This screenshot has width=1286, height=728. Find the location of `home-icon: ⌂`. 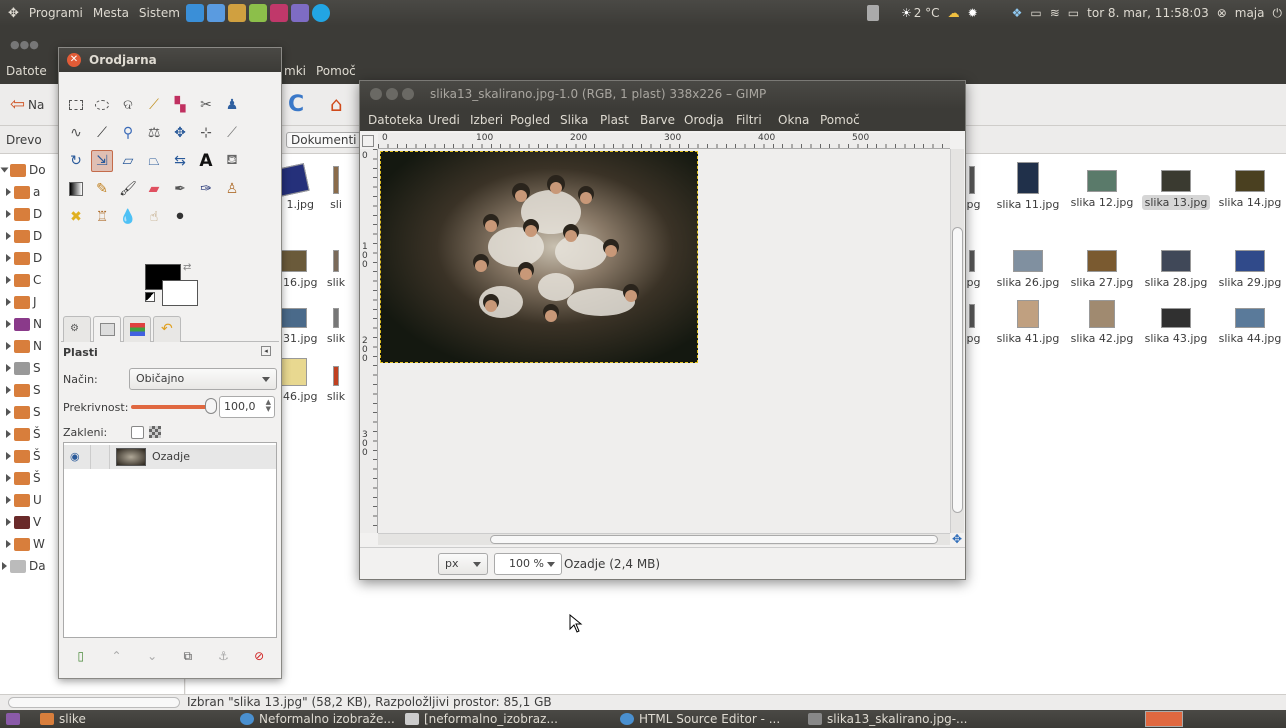

home-icon: ⌂ is located at coordinates (336, 104).